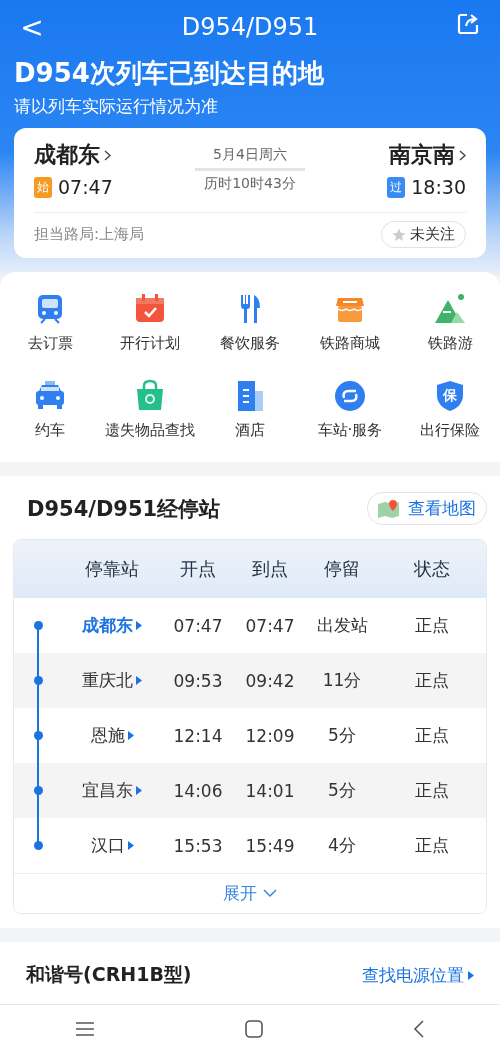  What do you see at coordinates (250, 184) in the screenshot?
I see `trip-duration: 历时10时43分` at bounding box center [250, 184].